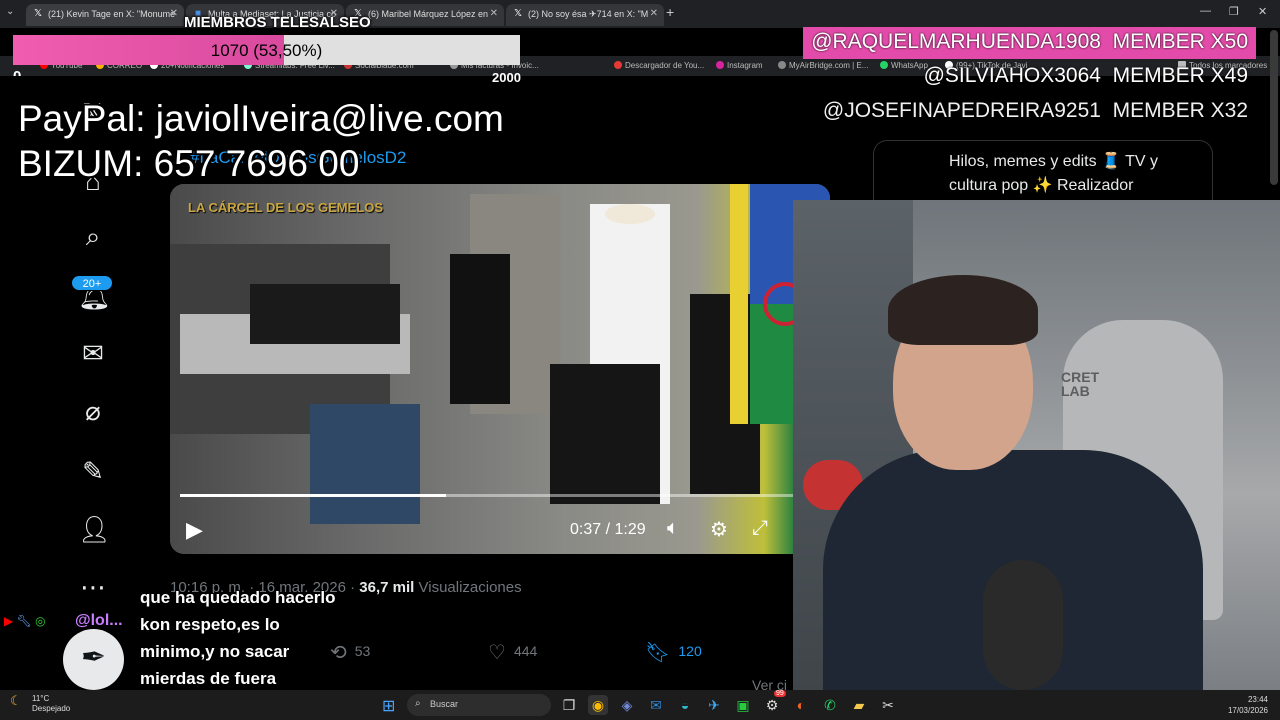  I want to click on compose-post-button: ✒, so click(93, 659).